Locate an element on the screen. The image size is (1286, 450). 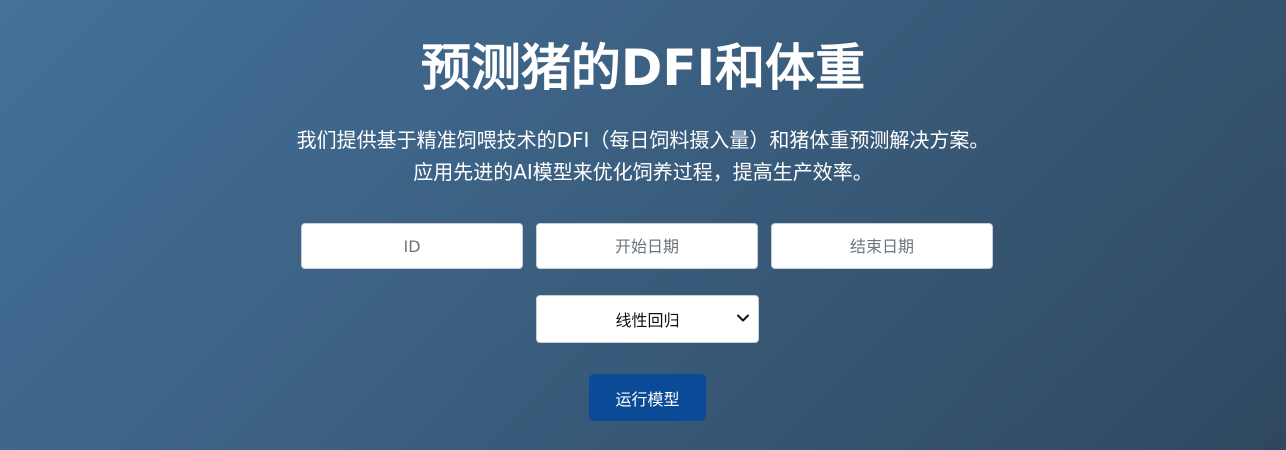
end-date-input is located at coordinates (882, 246).